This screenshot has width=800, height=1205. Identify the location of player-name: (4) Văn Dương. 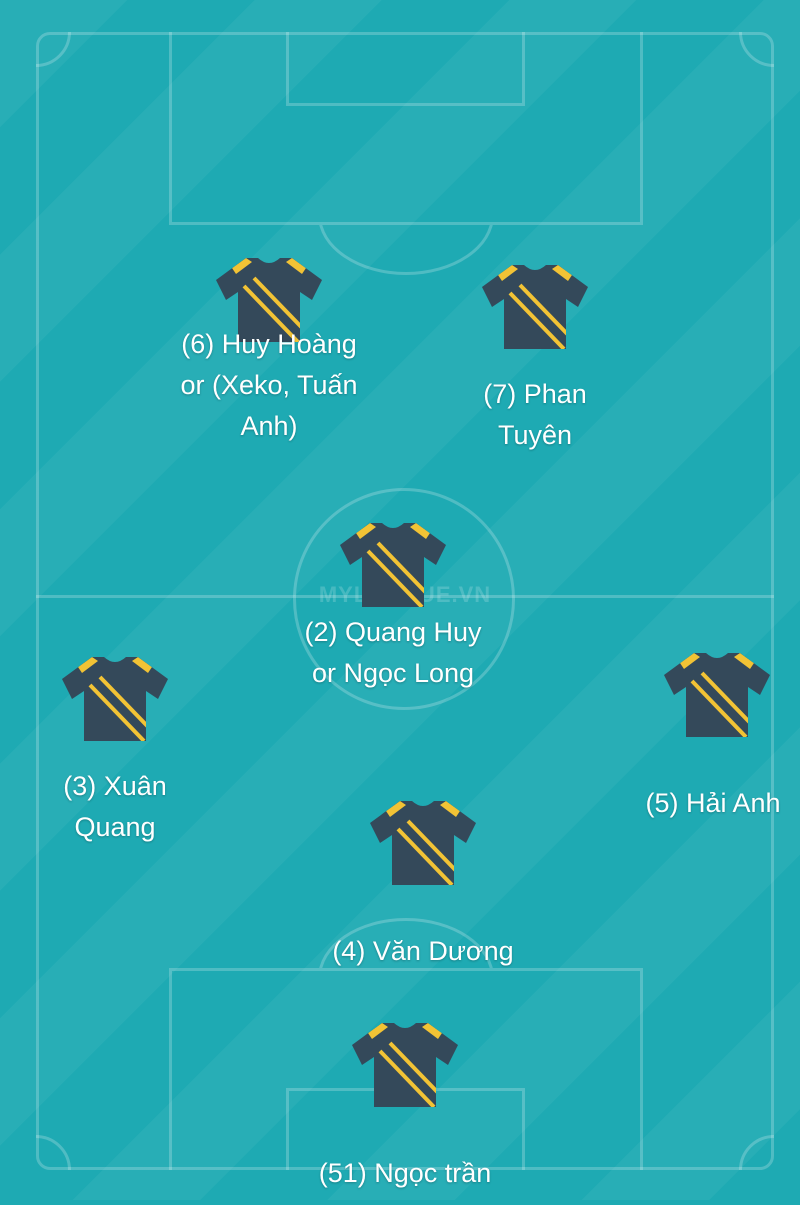
(423, 951).